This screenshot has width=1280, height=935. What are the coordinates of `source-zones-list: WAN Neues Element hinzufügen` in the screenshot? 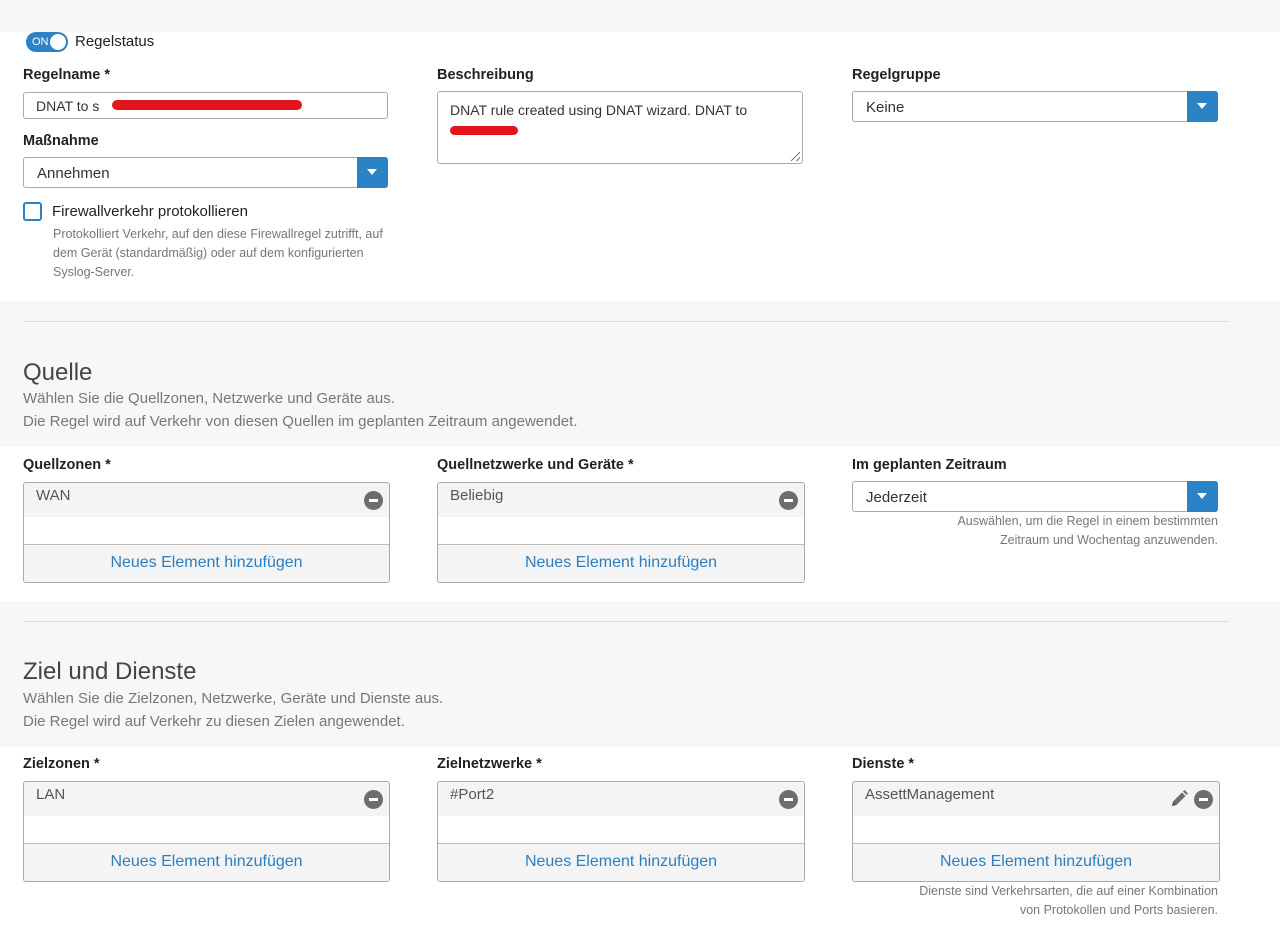 It's located at (206, 532).